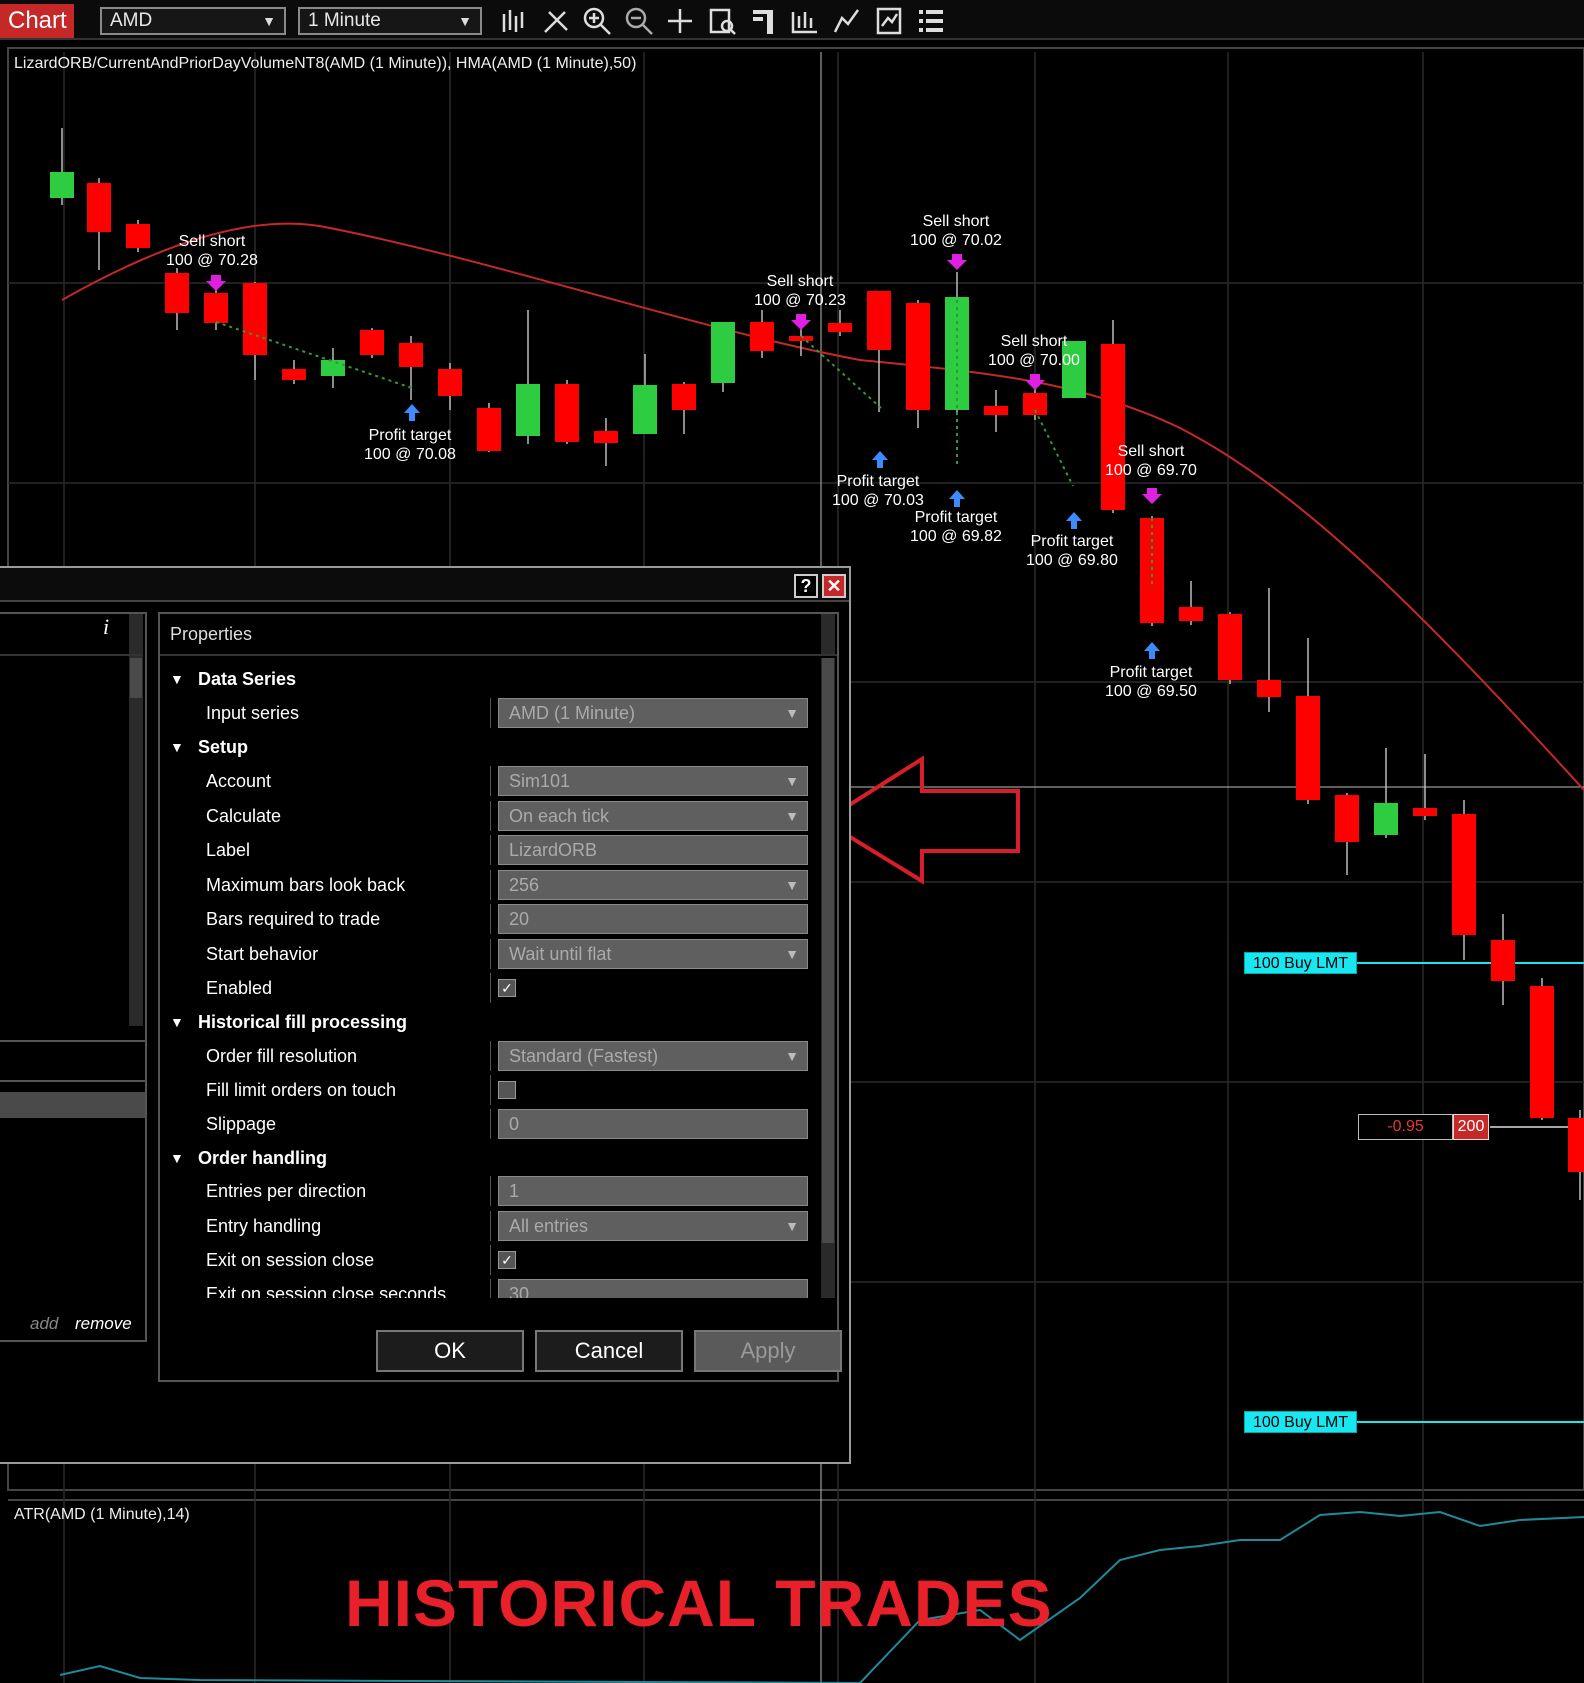  What do you see at coordinates (490, 679) in the screenshot?
I see `category-data-series: ▼ Data Series` at bounding box center [490, 679].